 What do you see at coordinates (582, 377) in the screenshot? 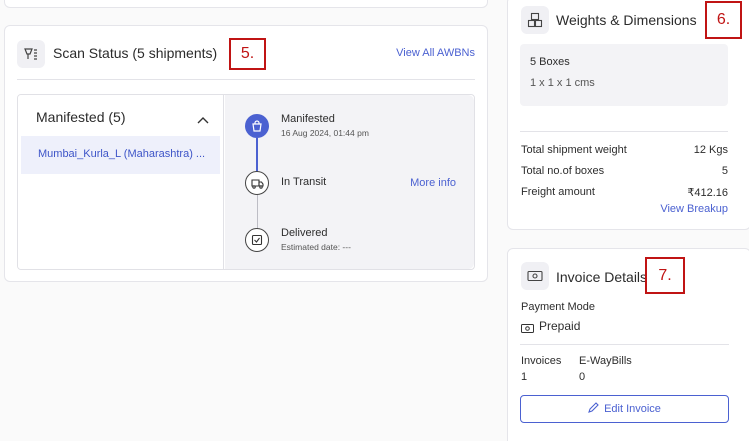
I see `ewaybills-value: 0` at bounding box center [582, 377].